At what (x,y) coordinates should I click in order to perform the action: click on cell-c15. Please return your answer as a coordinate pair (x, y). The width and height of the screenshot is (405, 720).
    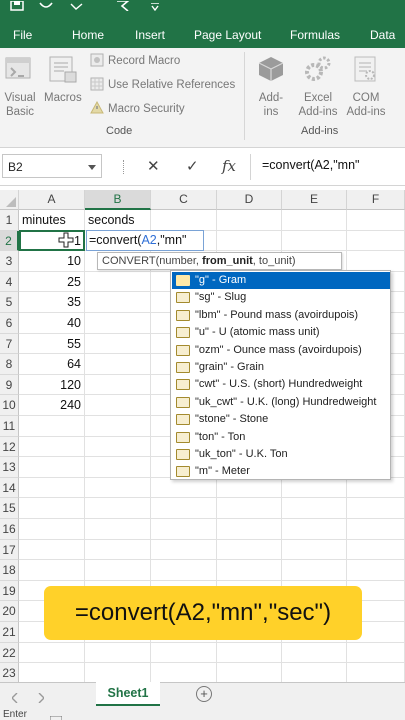
    Looking at the image, I should click on (184, 508).